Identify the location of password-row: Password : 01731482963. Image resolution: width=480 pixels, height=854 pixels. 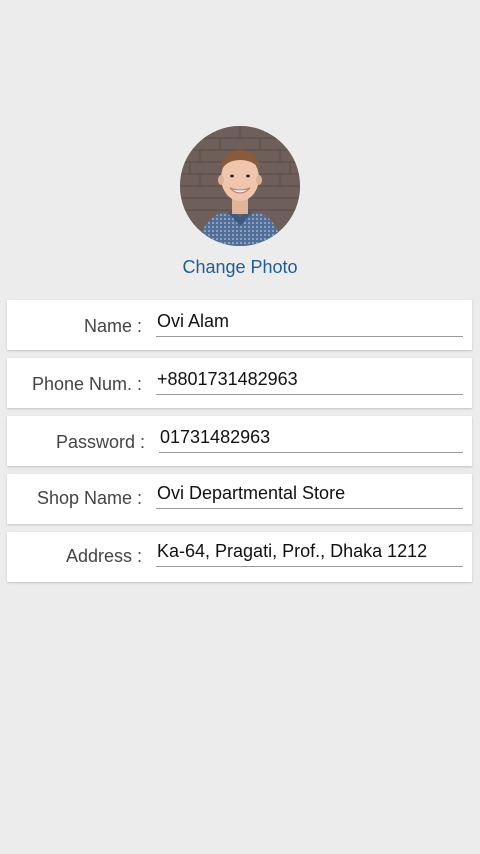
(239, 441).